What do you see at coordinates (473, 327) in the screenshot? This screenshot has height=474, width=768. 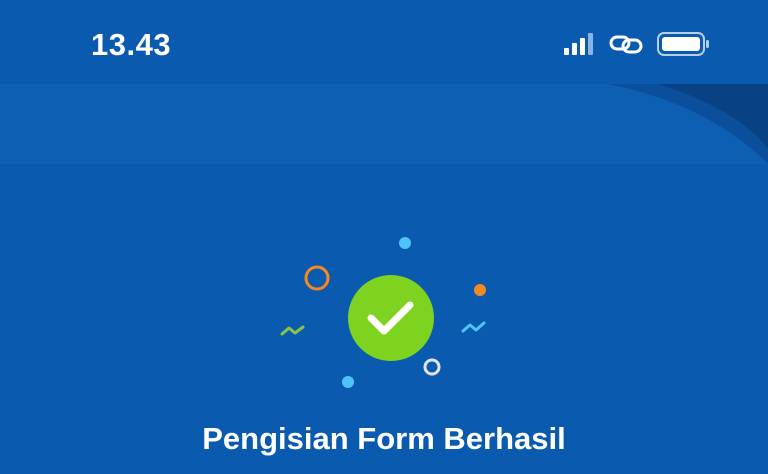 I see `confetti-squiggle-blue` at bounding box center [473, 327].